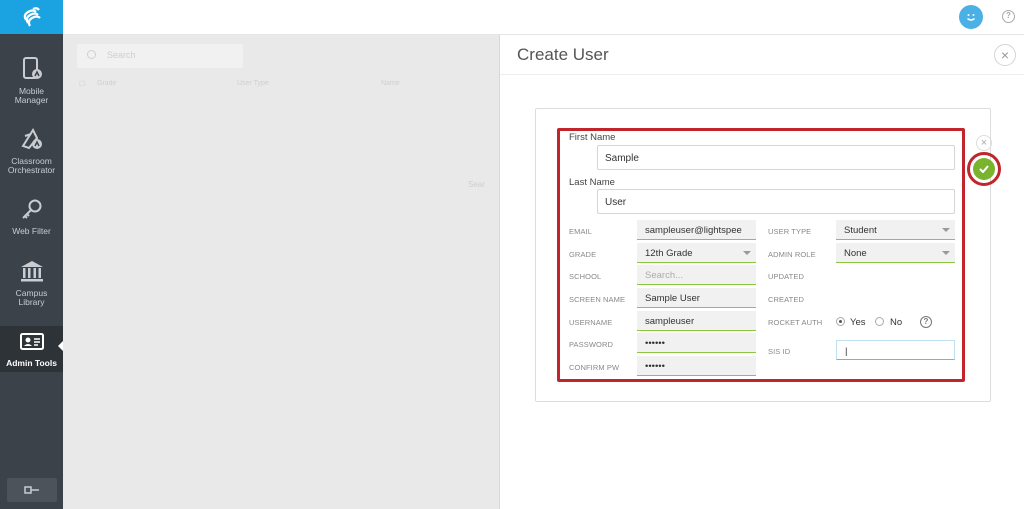 This screenshot has width=1024, height=509. I want to click on password-label: PASSWORD, so click(591, 344).